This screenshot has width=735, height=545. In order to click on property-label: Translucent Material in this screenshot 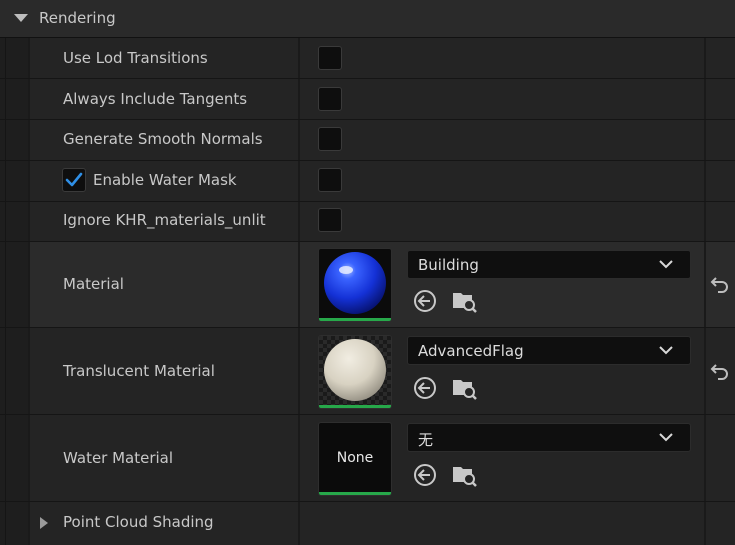, I will do `click(139, 371)`.